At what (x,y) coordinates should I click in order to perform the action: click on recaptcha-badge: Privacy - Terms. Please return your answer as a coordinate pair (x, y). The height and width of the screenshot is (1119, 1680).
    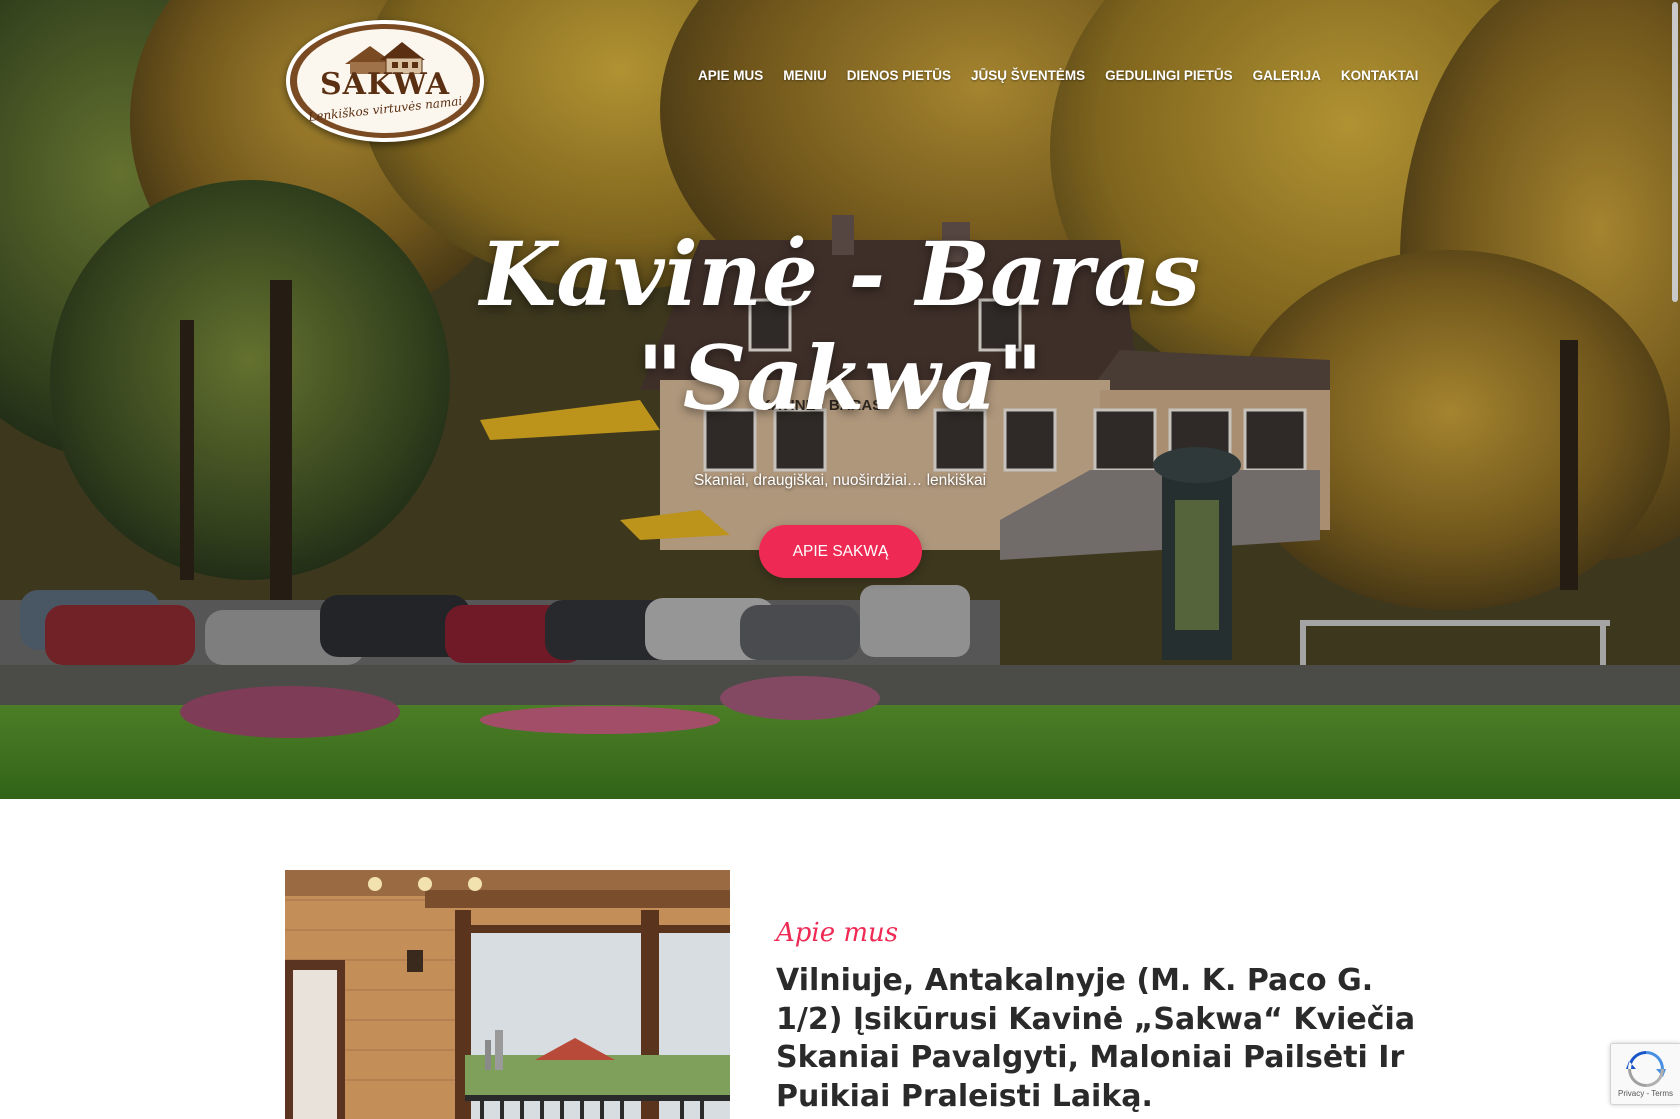
    Looking at the image, I should click on (1645, 1074).